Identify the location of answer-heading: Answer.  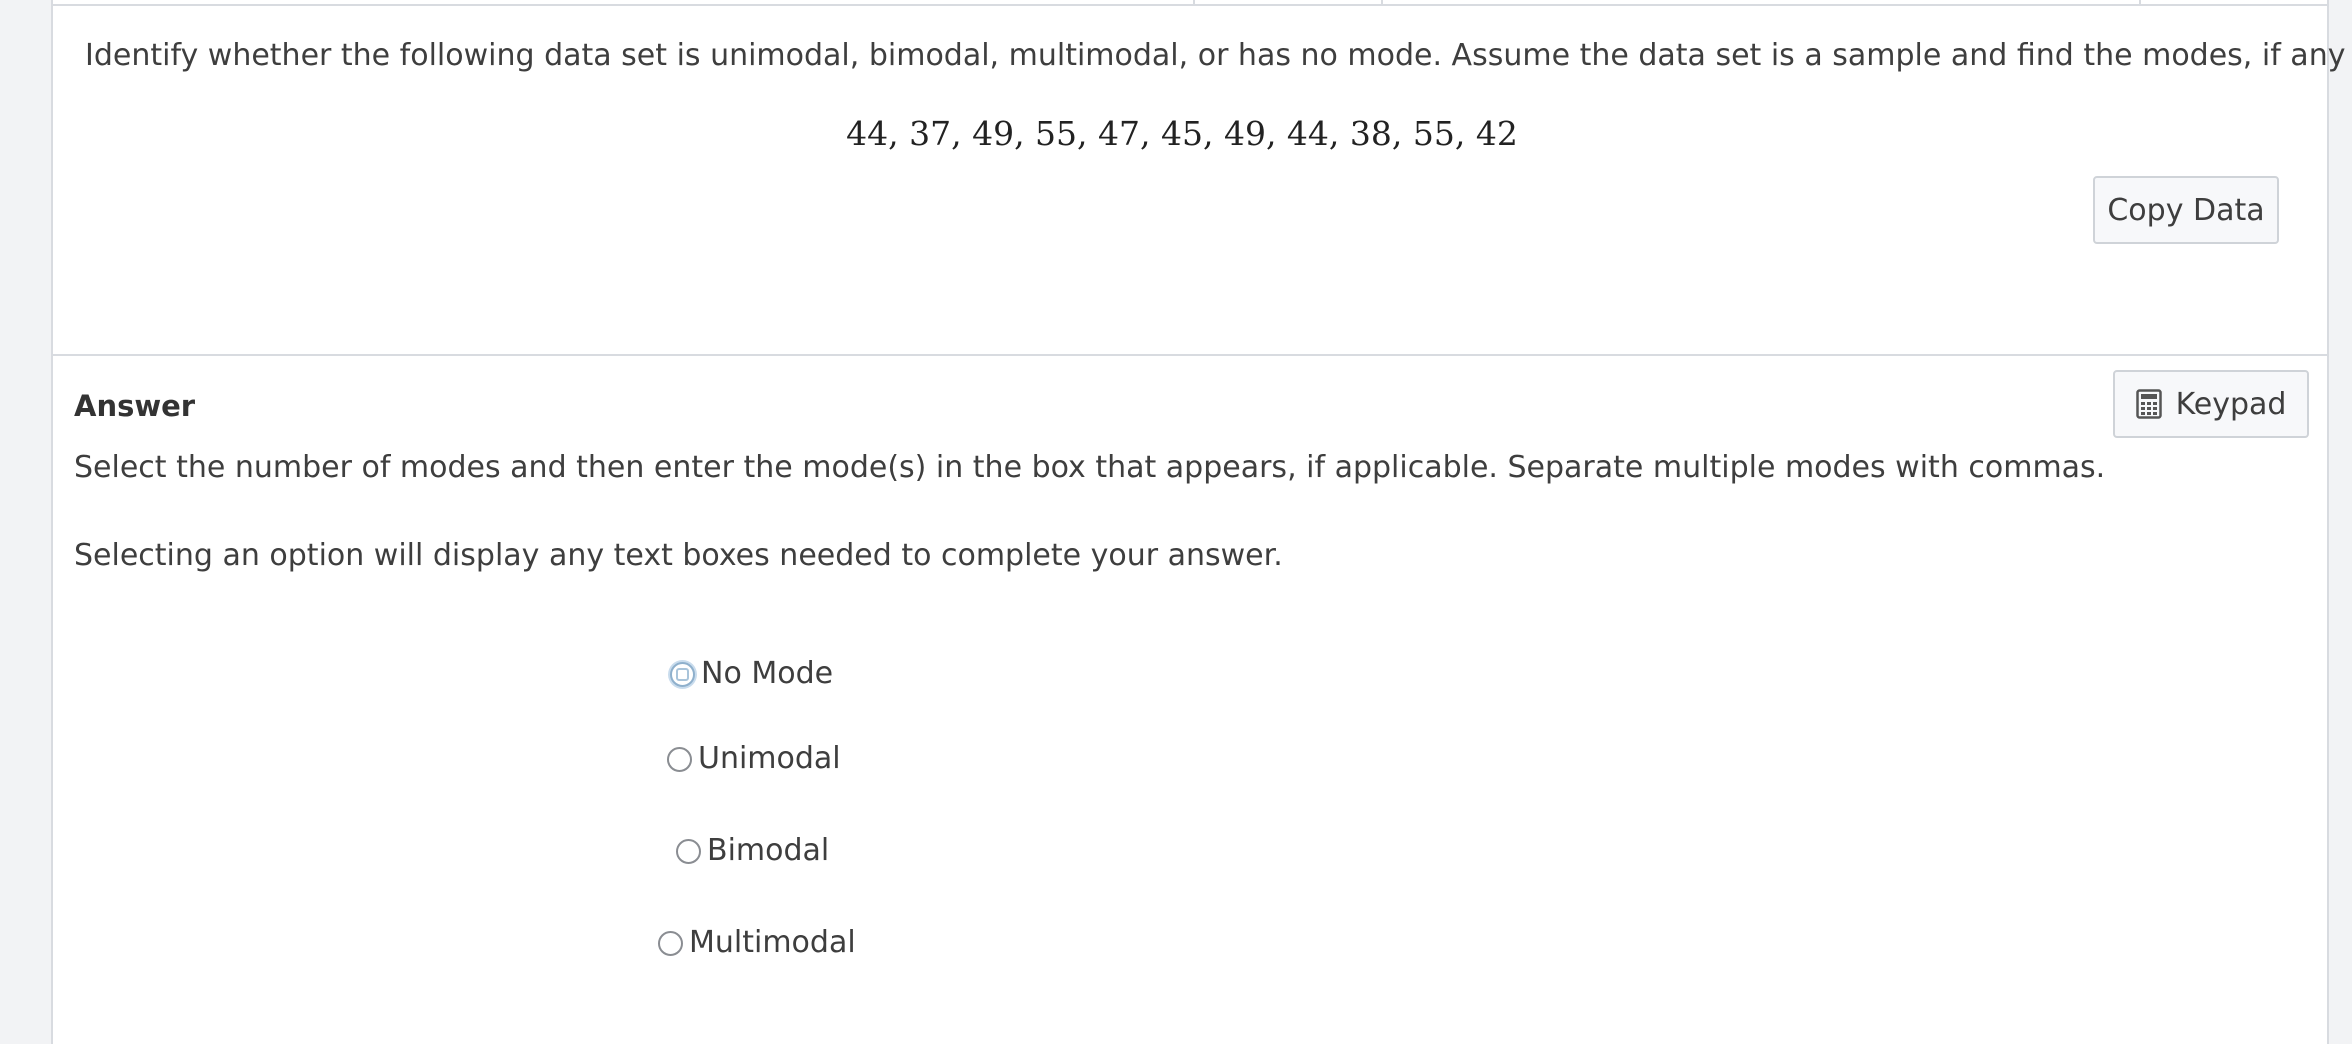
(135, 406).